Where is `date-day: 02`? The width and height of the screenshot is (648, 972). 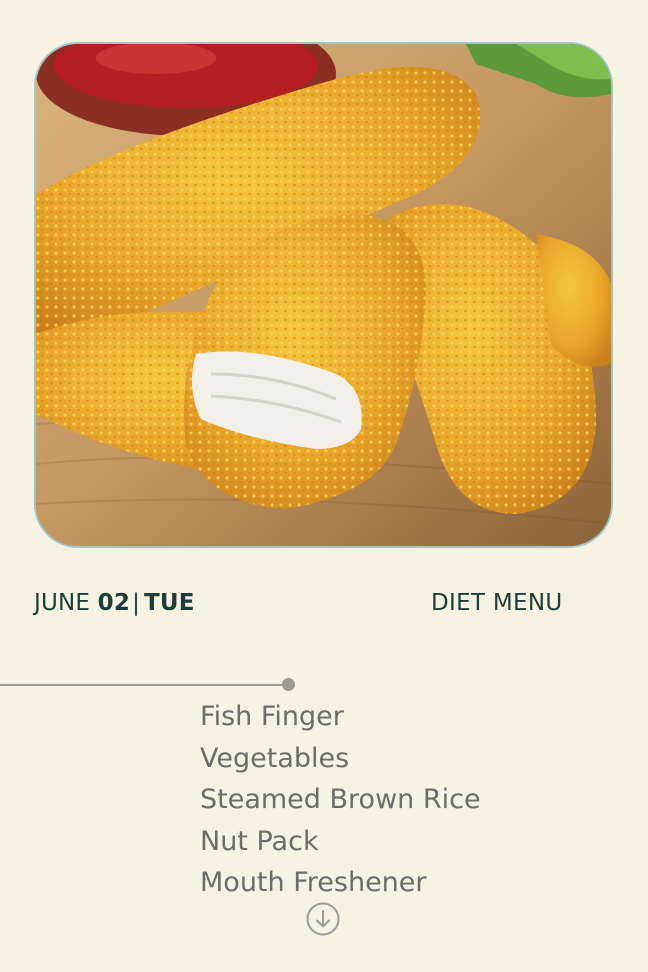
date-day: 02 is located at coordinates (114, 603).